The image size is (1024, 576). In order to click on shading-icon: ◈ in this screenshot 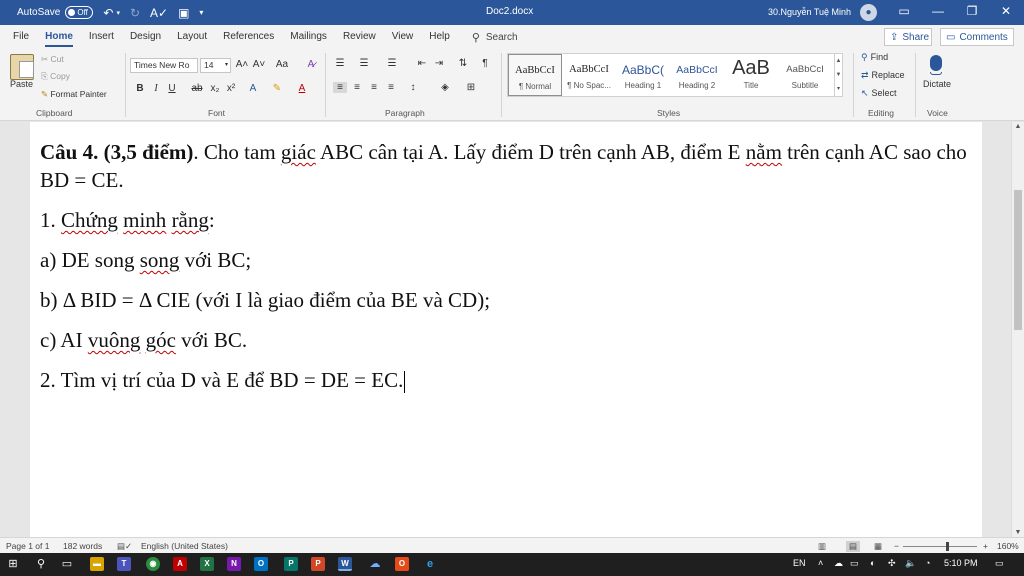, I will do `click(445, 87)`.